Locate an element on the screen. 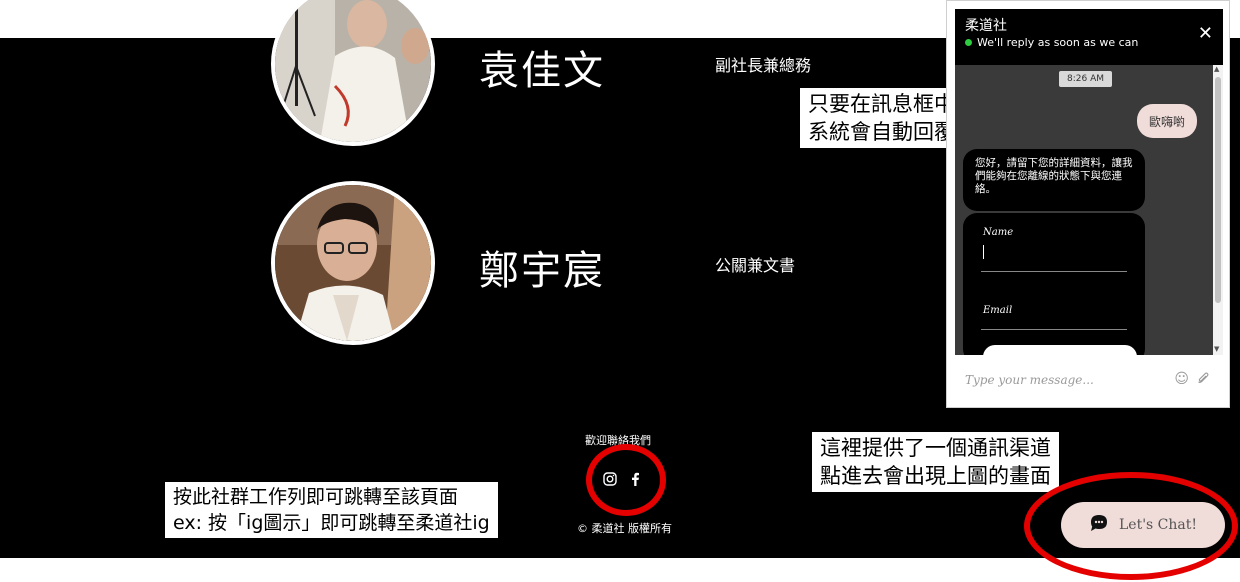 Image resolution: width=1240 pixels, height=582 pixels. close-icon: ✕ is located at coordinates (1205, 34).